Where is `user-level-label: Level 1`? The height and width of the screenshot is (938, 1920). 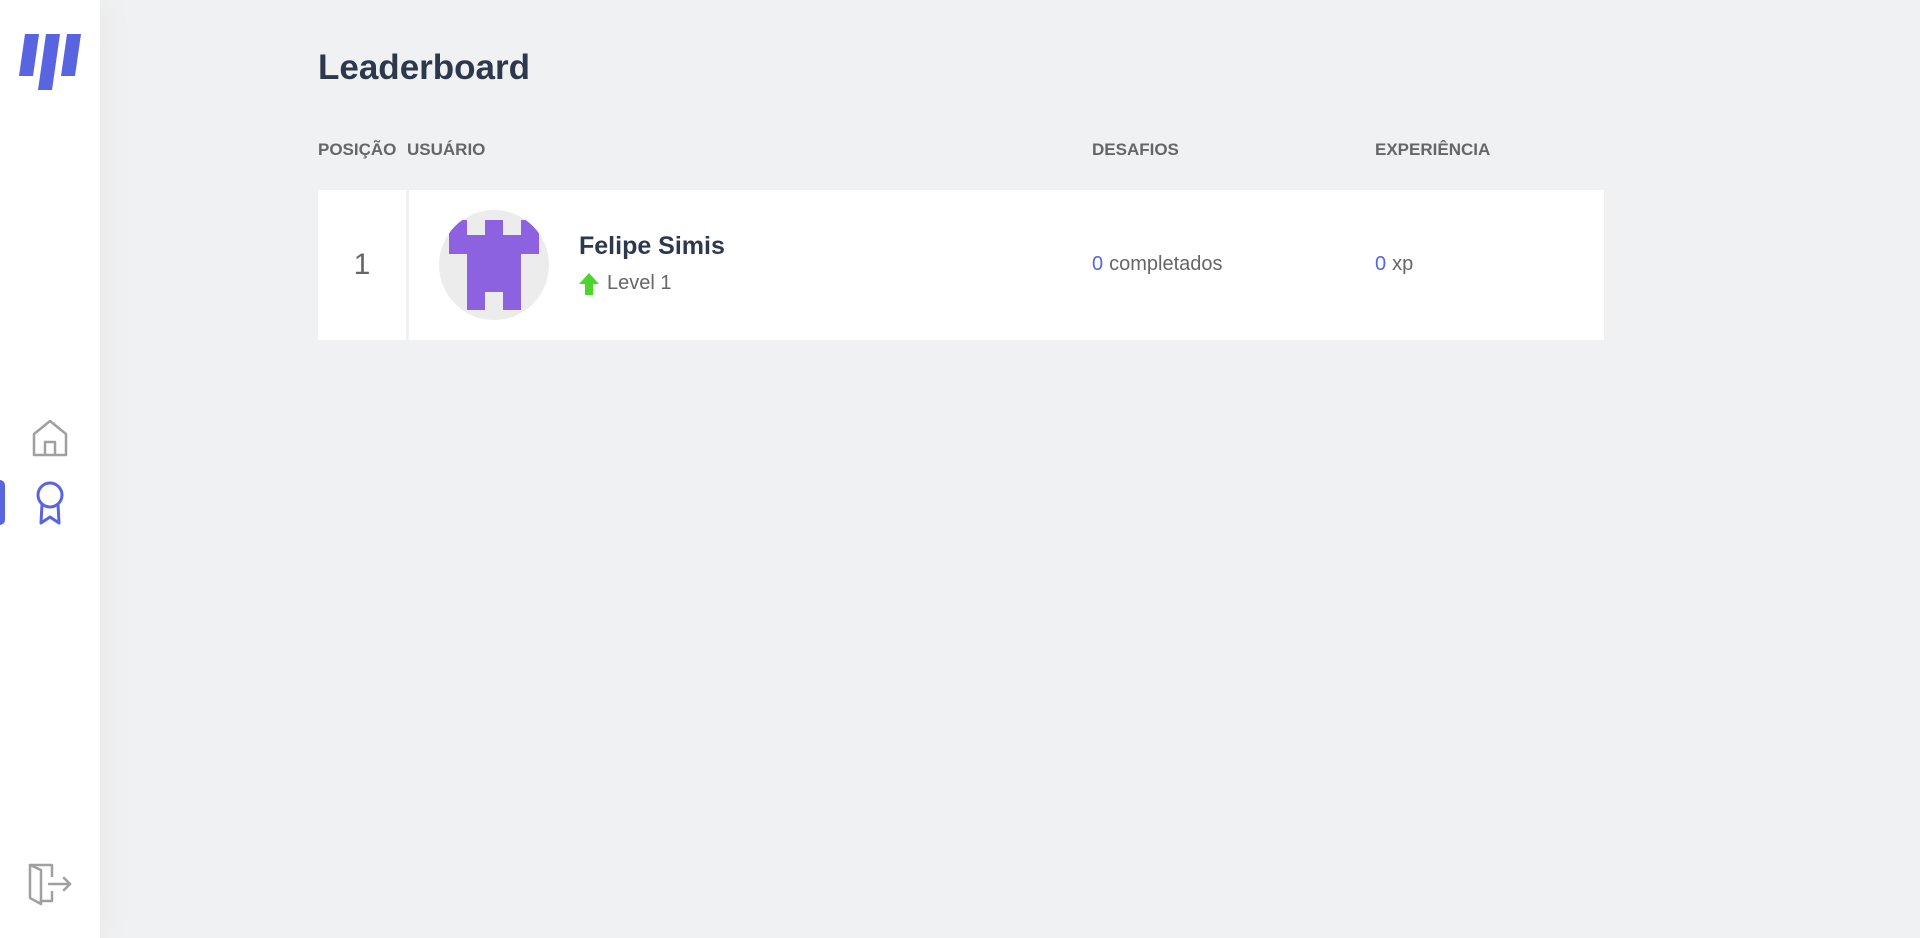
user-level-label: Level 1 is located at coordinates (639, 283).